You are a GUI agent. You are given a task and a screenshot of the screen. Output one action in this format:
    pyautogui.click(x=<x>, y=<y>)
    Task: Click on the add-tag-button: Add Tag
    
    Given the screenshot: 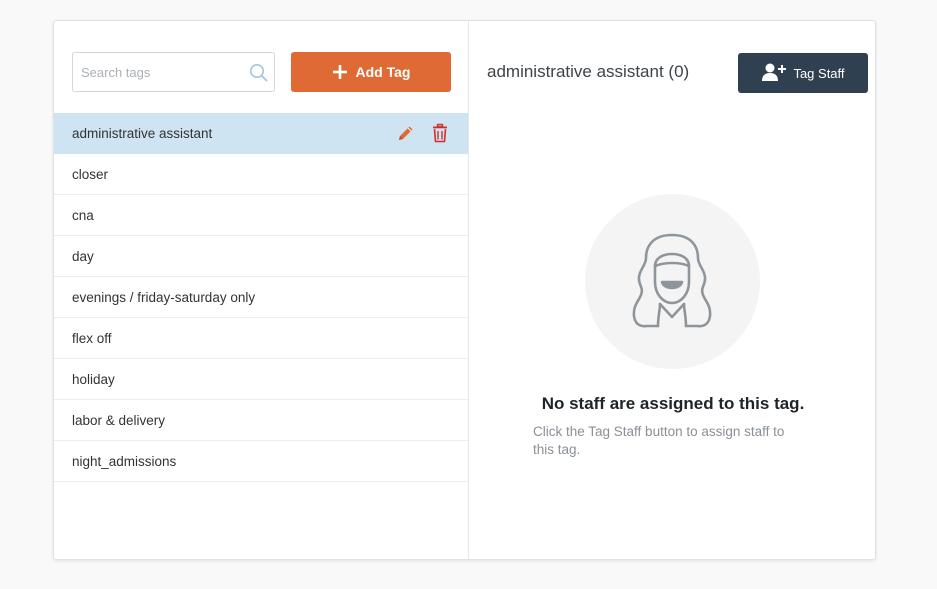 What is the action you would take?
    pyautogui.click(x=371, y=72)
    